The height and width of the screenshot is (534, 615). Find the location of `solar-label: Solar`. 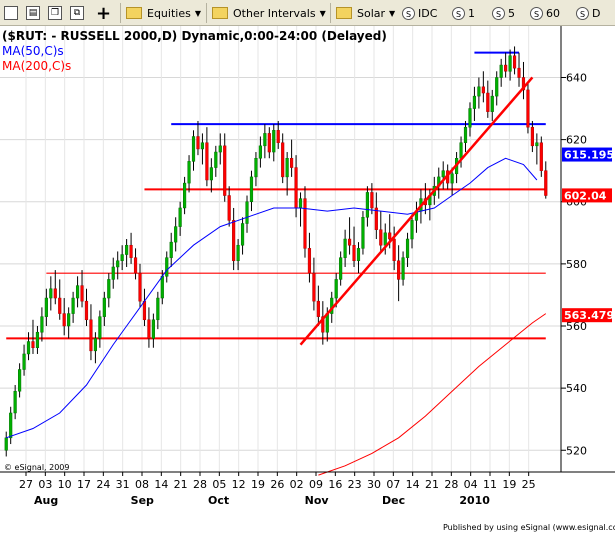

solar-label: Solar is located at coordinates (371, 13).